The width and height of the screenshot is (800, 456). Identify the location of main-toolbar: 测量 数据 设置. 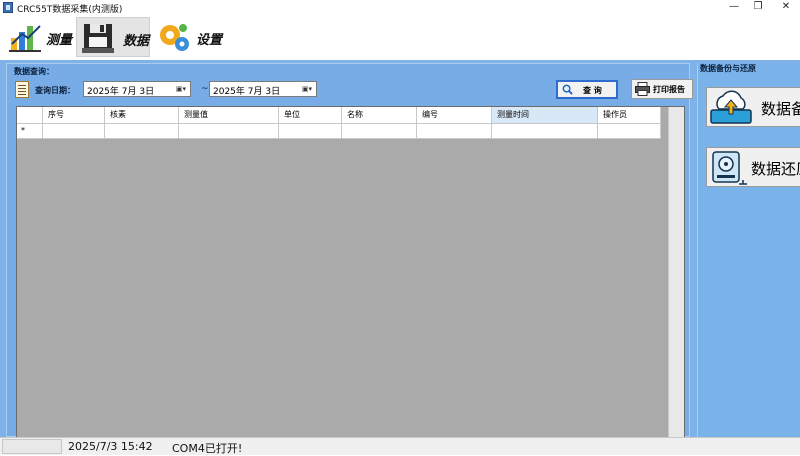
(400, 38).